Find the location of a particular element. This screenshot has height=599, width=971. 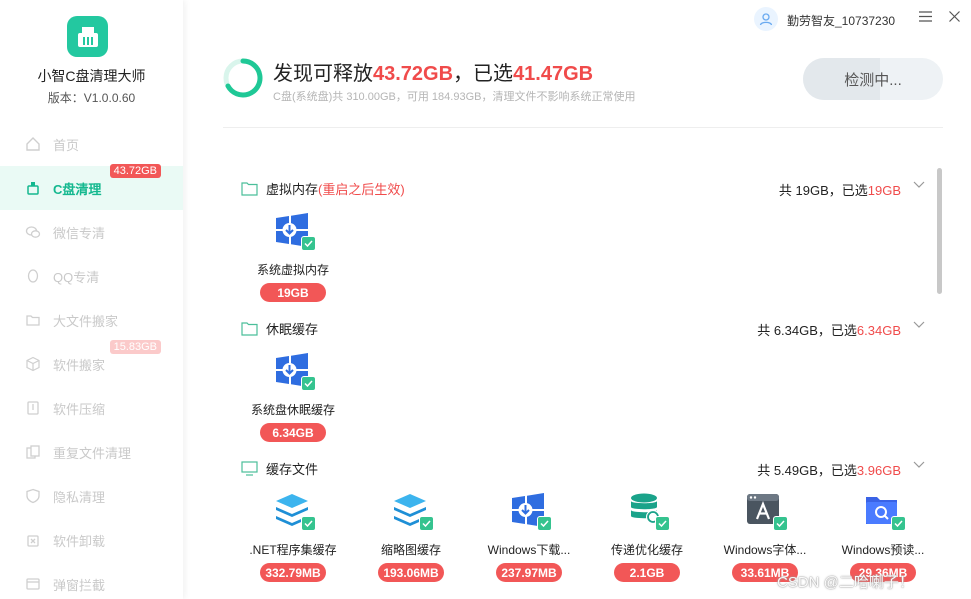

summary-selected: 19GB is located at coordinates (884, 190).